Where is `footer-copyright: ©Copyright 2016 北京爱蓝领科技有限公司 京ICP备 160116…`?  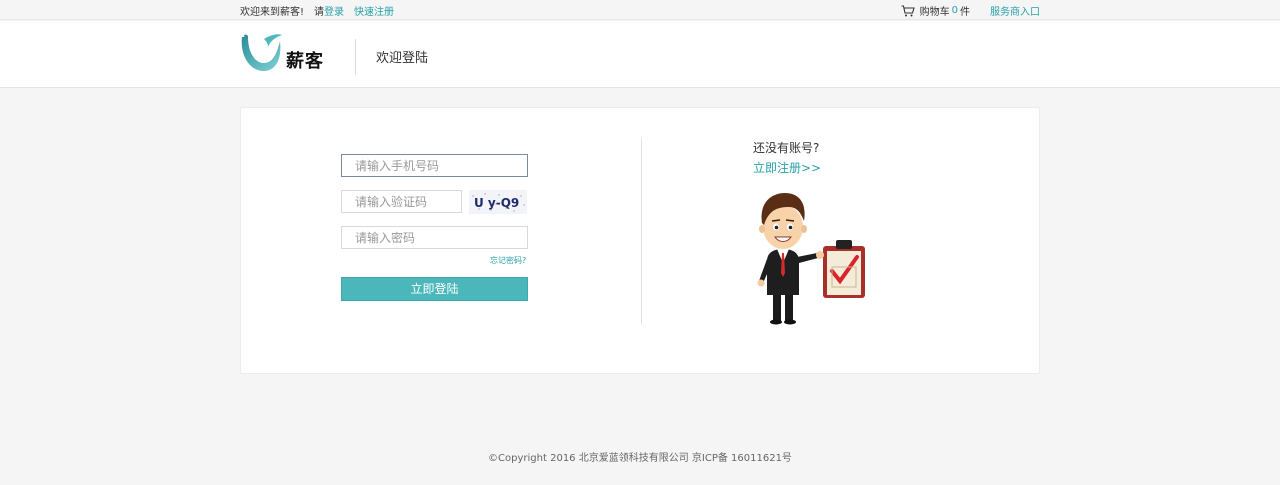 footer-copyright: ©Copyright 2016 北京爱蓝领科技有限公司 京ICP备 160116… is located at coordinates (640, 458).